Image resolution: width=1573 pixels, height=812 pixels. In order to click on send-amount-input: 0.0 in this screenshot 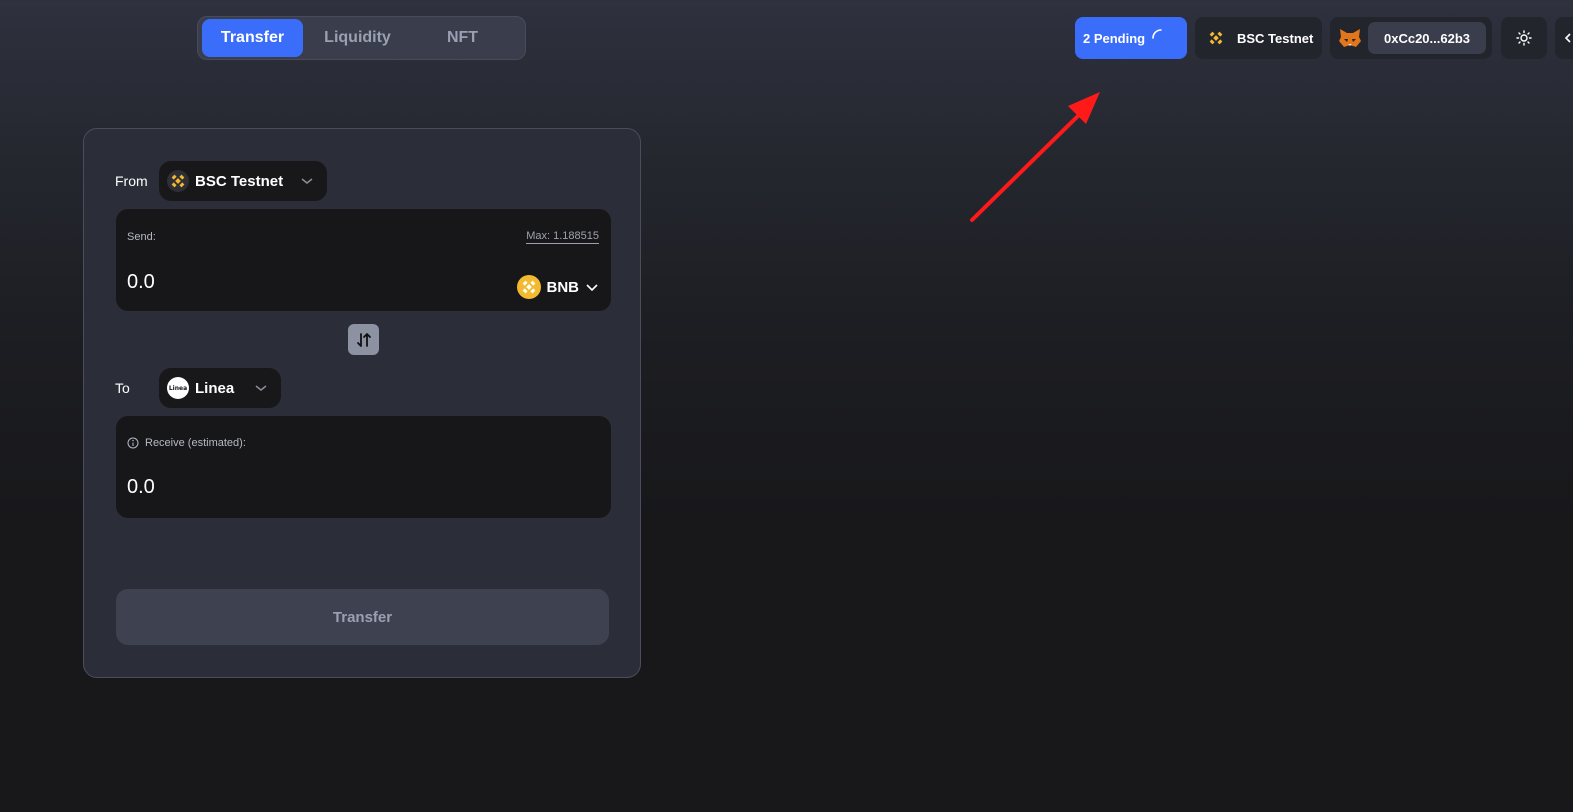, I will do `click(141, 282)`.